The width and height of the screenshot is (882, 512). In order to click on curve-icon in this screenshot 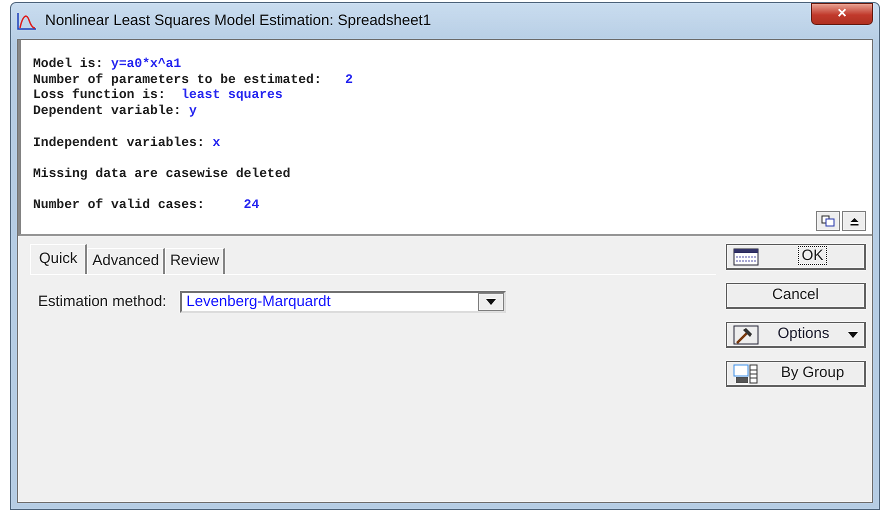, I will do `click(27, 21)`.